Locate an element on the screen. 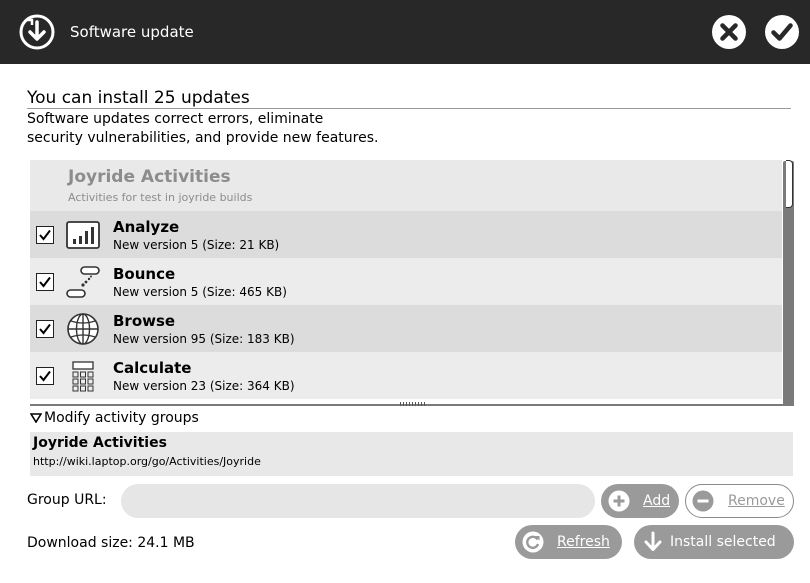 This screenshot has width=810, height=583. update-name: Bounce is located at coordinates (144, 274).